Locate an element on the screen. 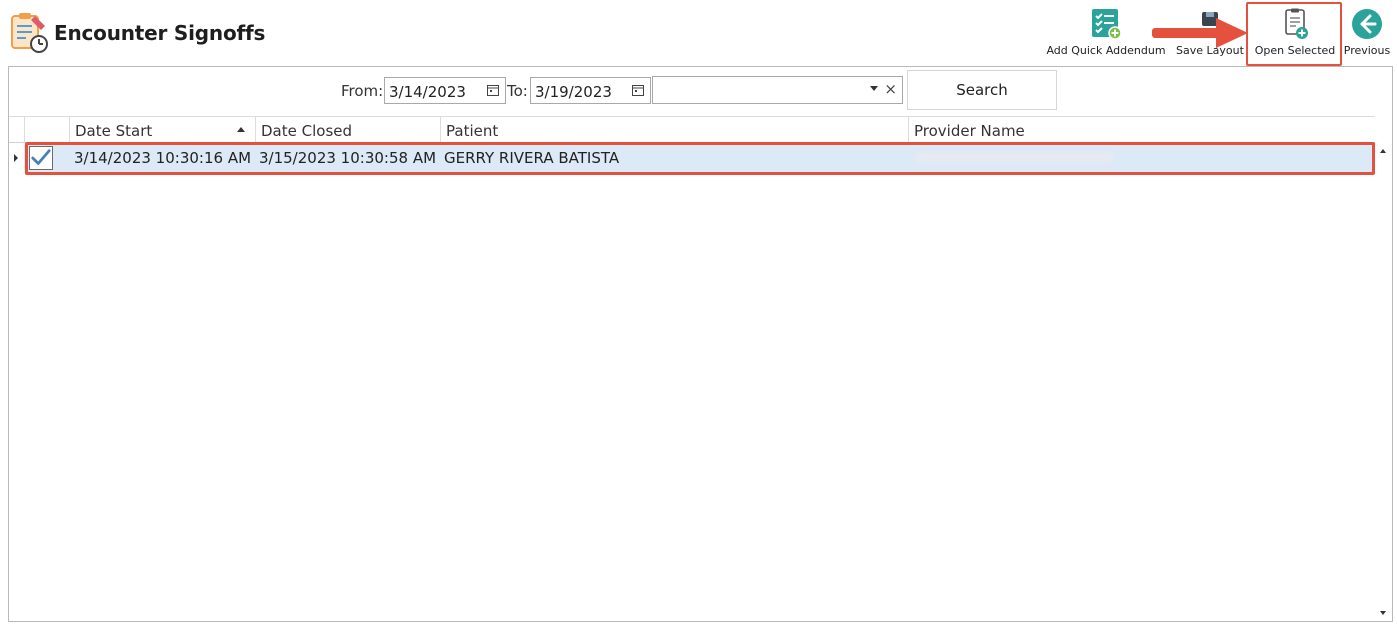 The width and height of the screenshot is (1397, 629). annotation-arrow is located at coordinates (1200, 33).